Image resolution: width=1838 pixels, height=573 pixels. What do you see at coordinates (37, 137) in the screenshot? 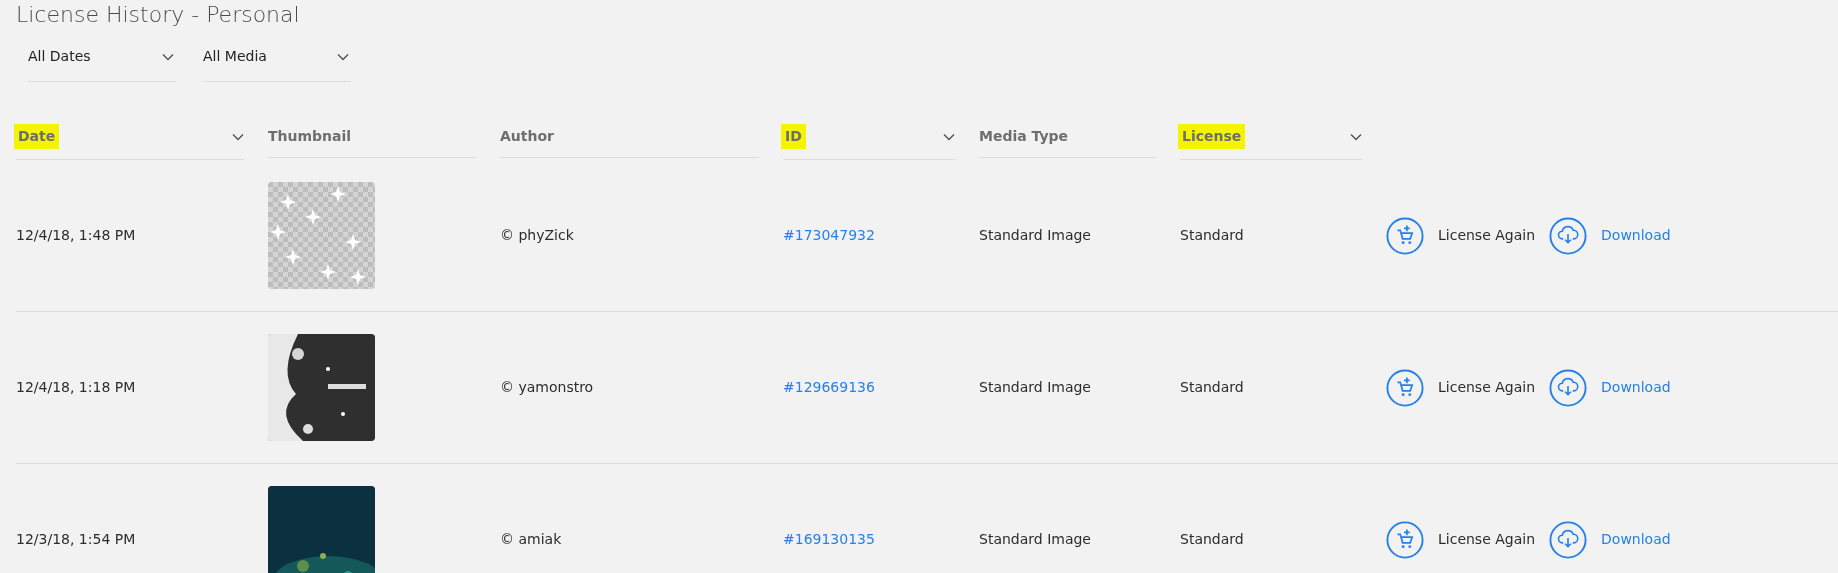
I see `column-header: Date` at bounding box center [37, 137].